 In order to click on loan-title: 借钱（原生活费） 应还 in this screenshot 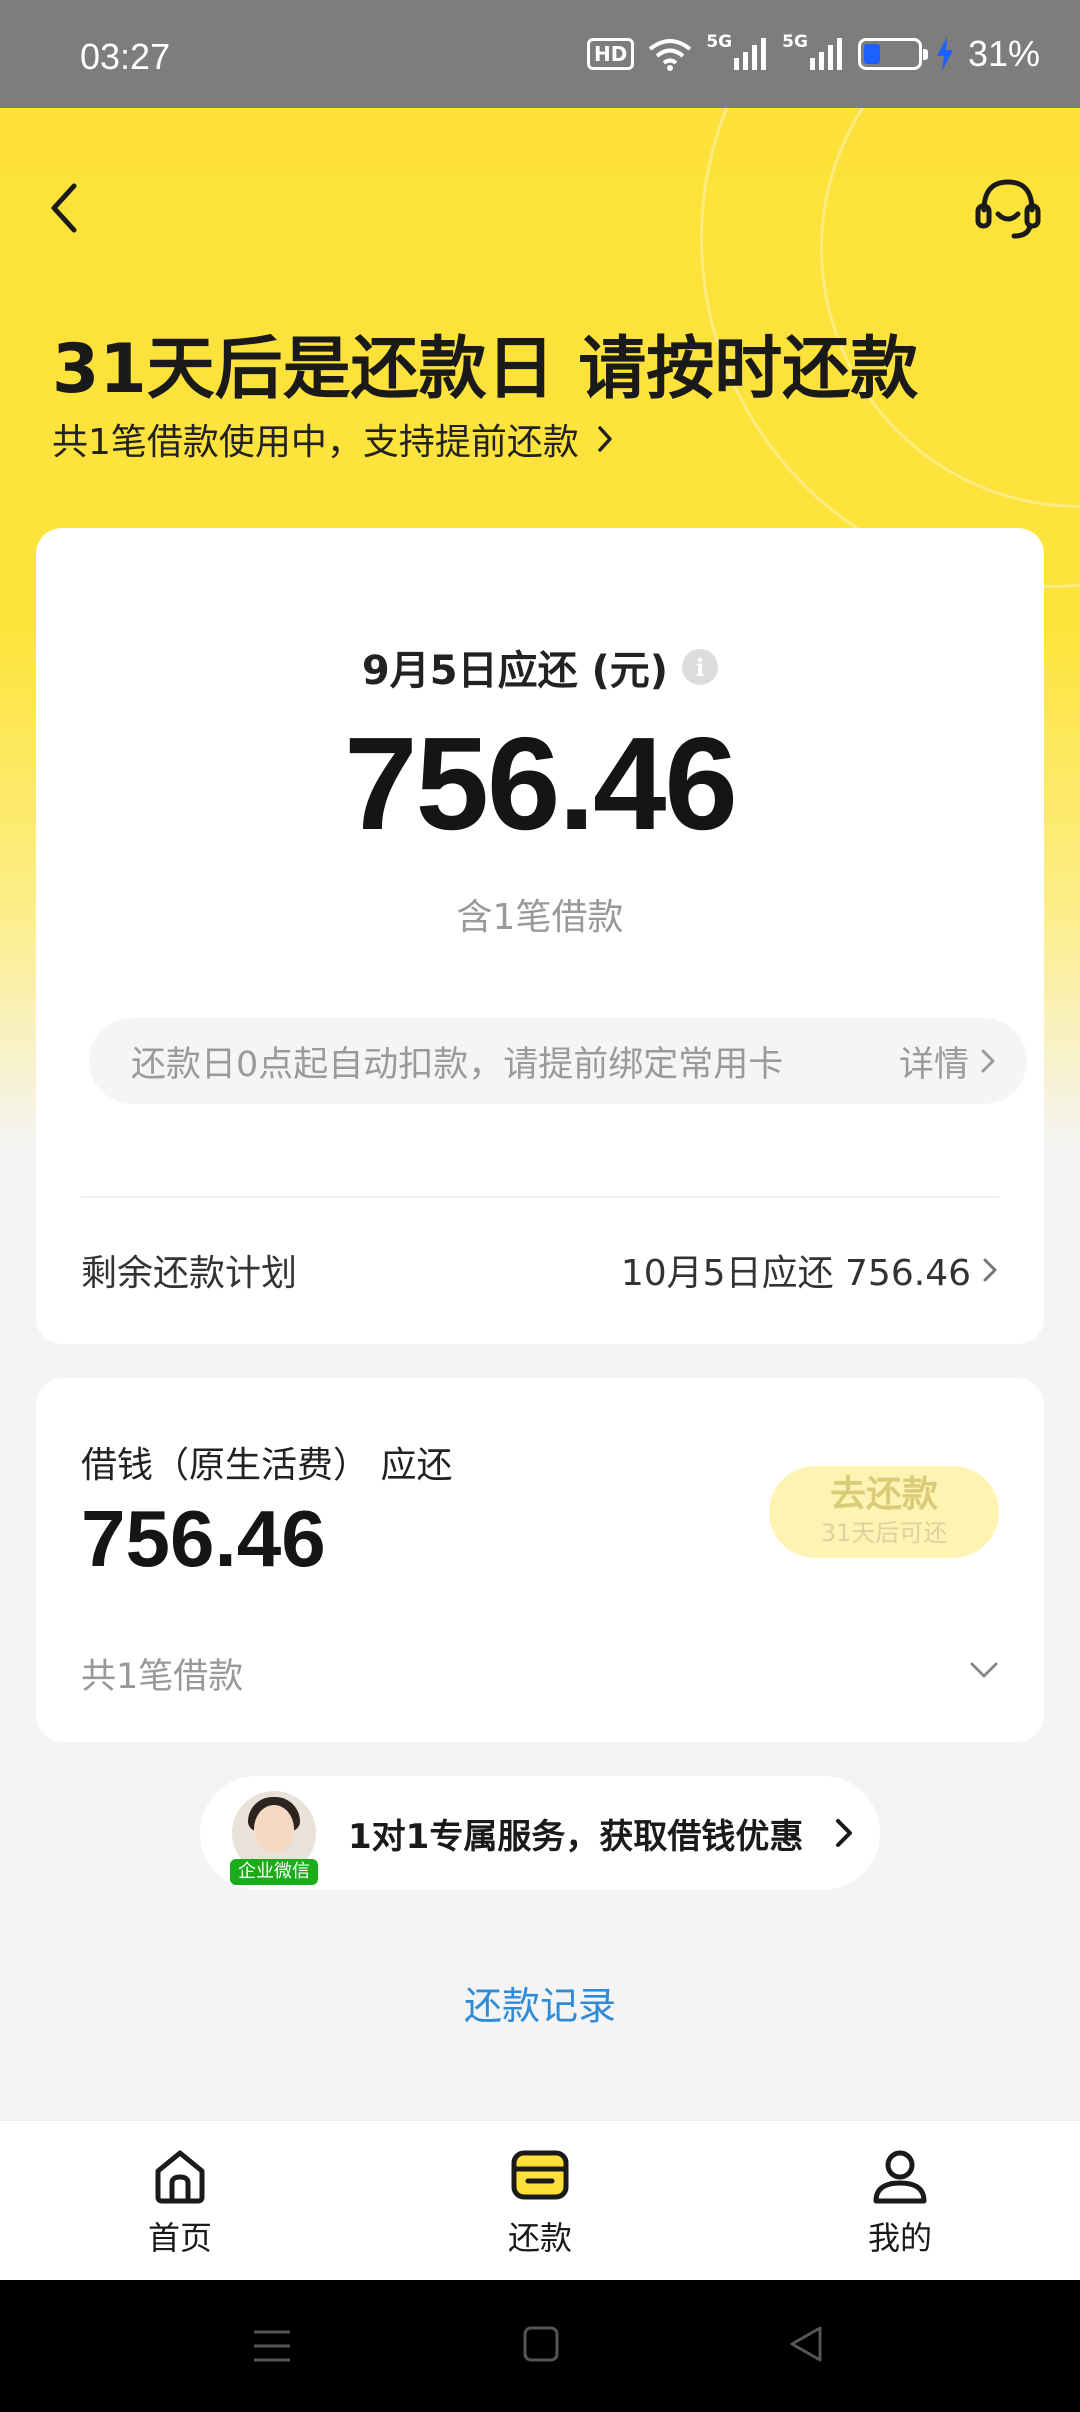, I will do `click(267, 1465)`.